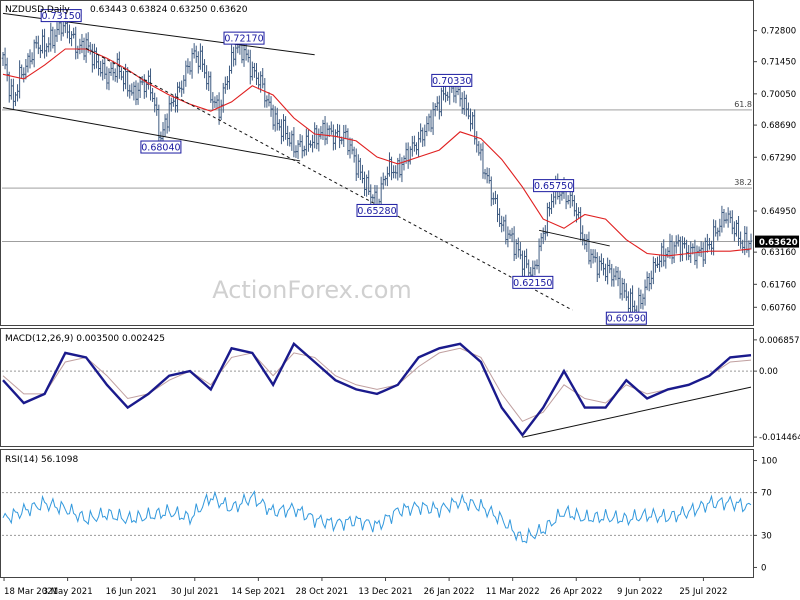 The height and width of the screenshot is (600, 800). Describe the element at coordinates (322, 592) in the screenshot. I see `x-tick-label: 28 Oct 2021` at that location.